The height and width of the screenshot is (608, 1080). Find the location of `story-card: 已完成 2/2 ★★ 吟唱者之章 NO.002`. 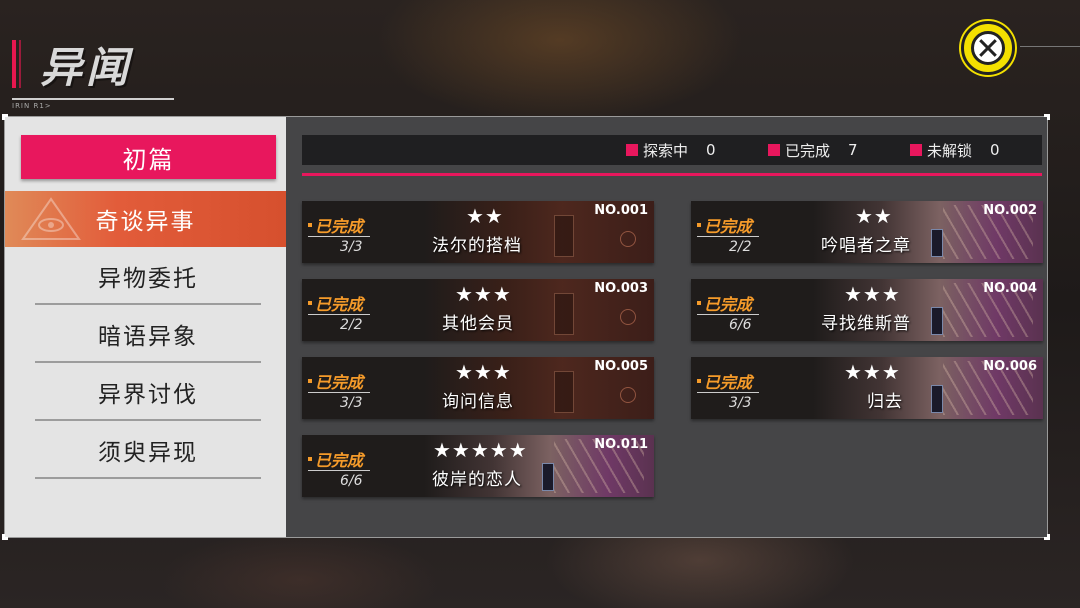

story-card: 已完成 2/2 ★★ 吟唱者之章 NO.002 is located at coordinates (867, 232).